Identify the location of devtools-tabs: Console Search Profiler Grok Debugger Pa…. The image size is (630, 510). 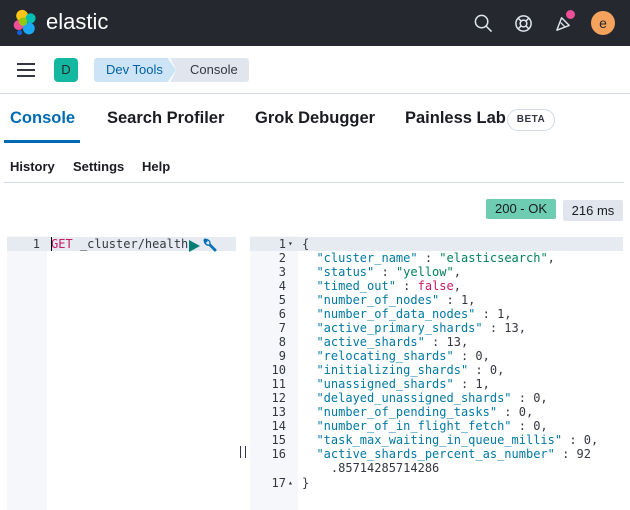
(315, 118).